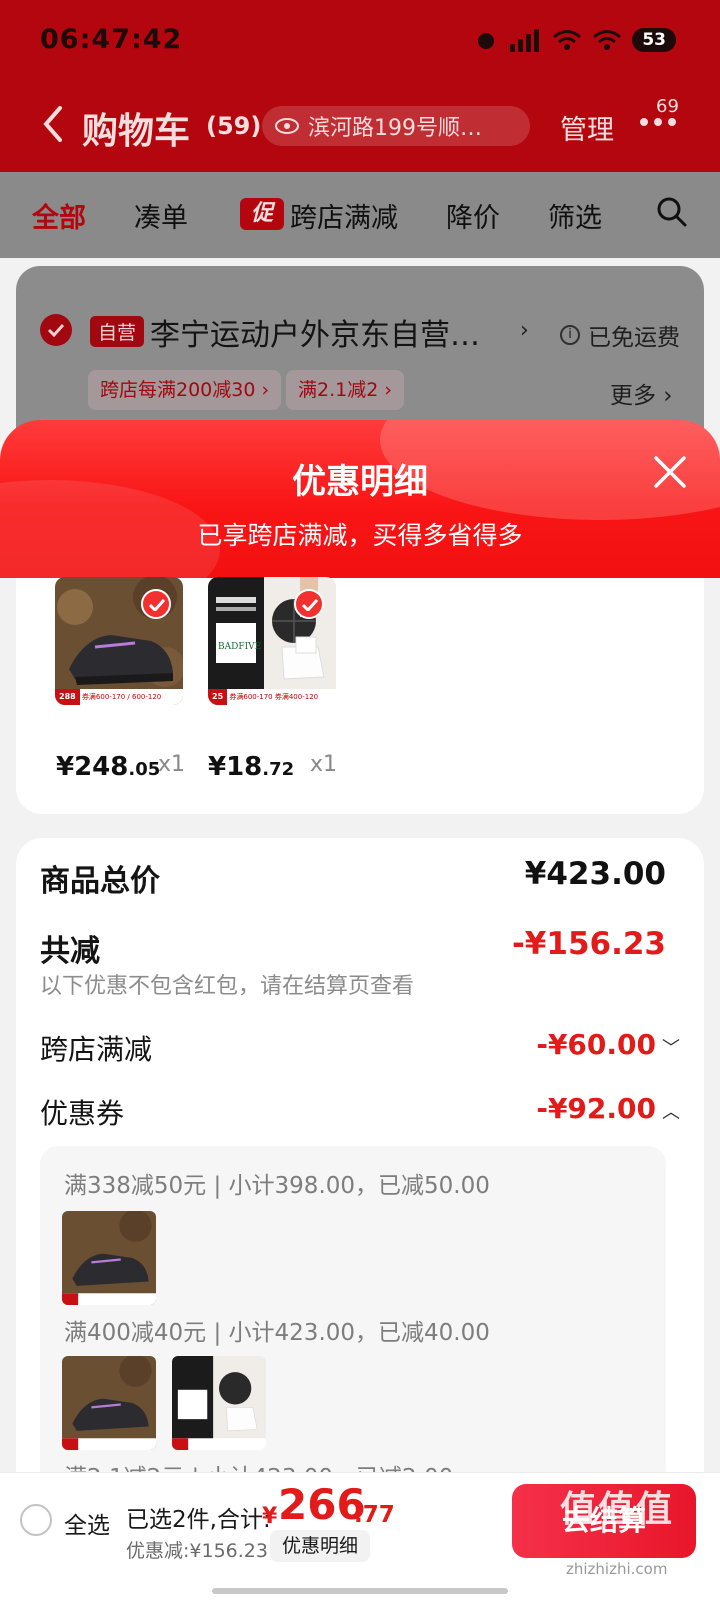 Image resolution: width=720 pixels, height=1600 pixels. What do you see at coordinates (595, 874) in the screenshot?
I see `total-price-value: ¥423.00` at bounding box center [595, 874].